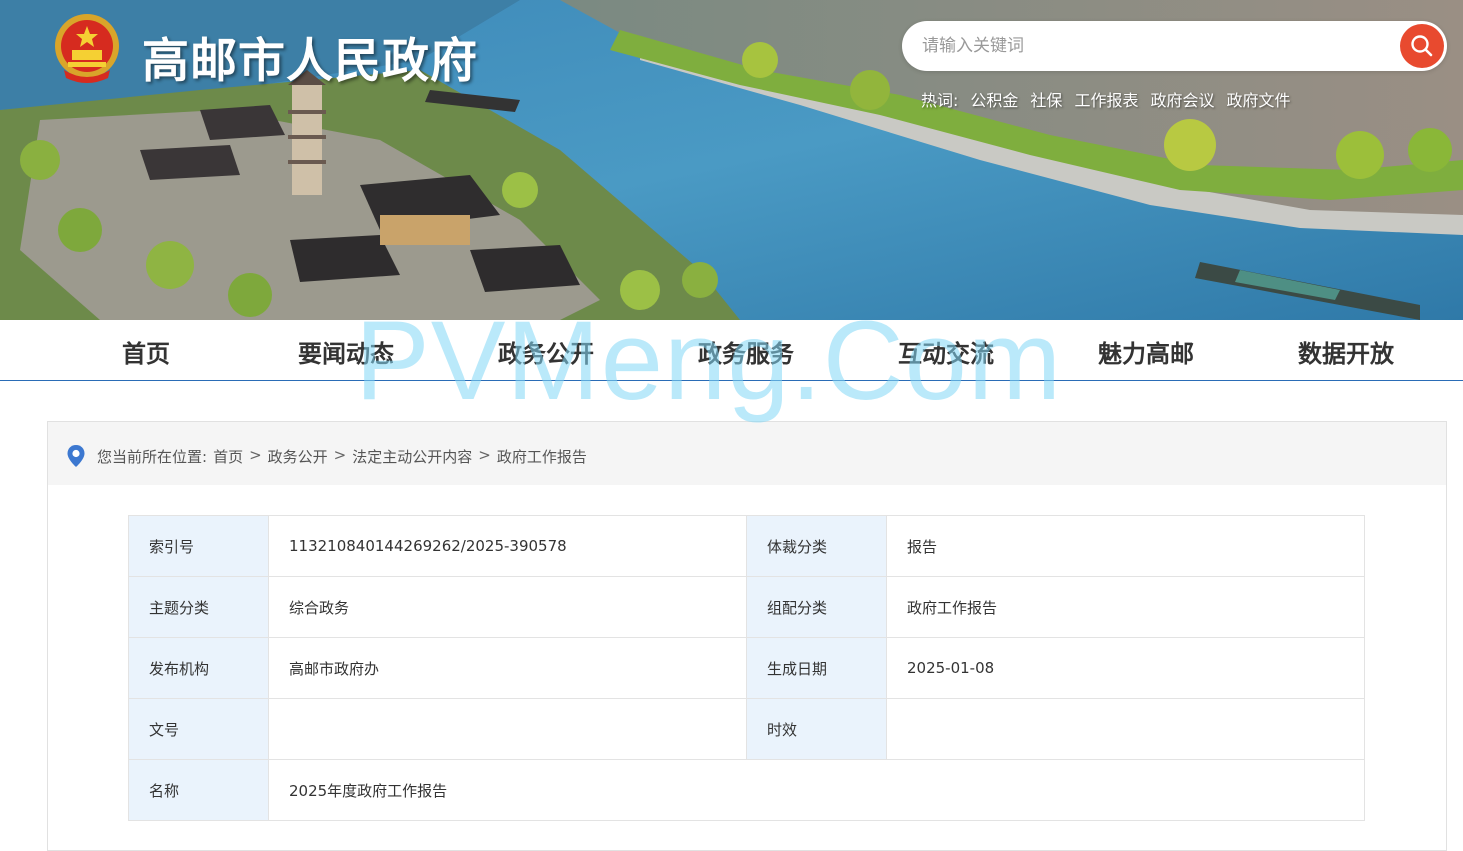 The image size is (1463, 851). Describe the element at coordinates (76, 456) in the screenshot. I see `location-pin-icon` at that location.